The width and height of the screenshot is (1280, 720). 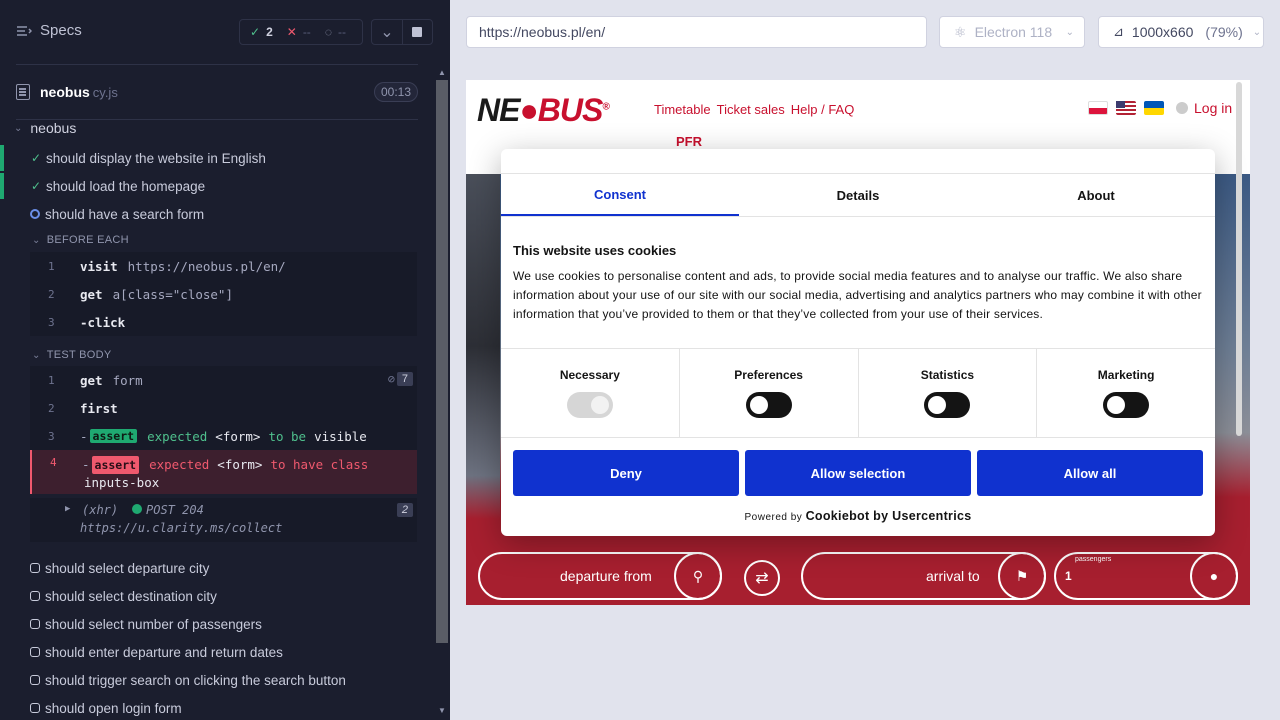 What do you see at coordinates (947, 405) in the screenshot?
I see `statistics-toggle` at bounding box center [947, 405].